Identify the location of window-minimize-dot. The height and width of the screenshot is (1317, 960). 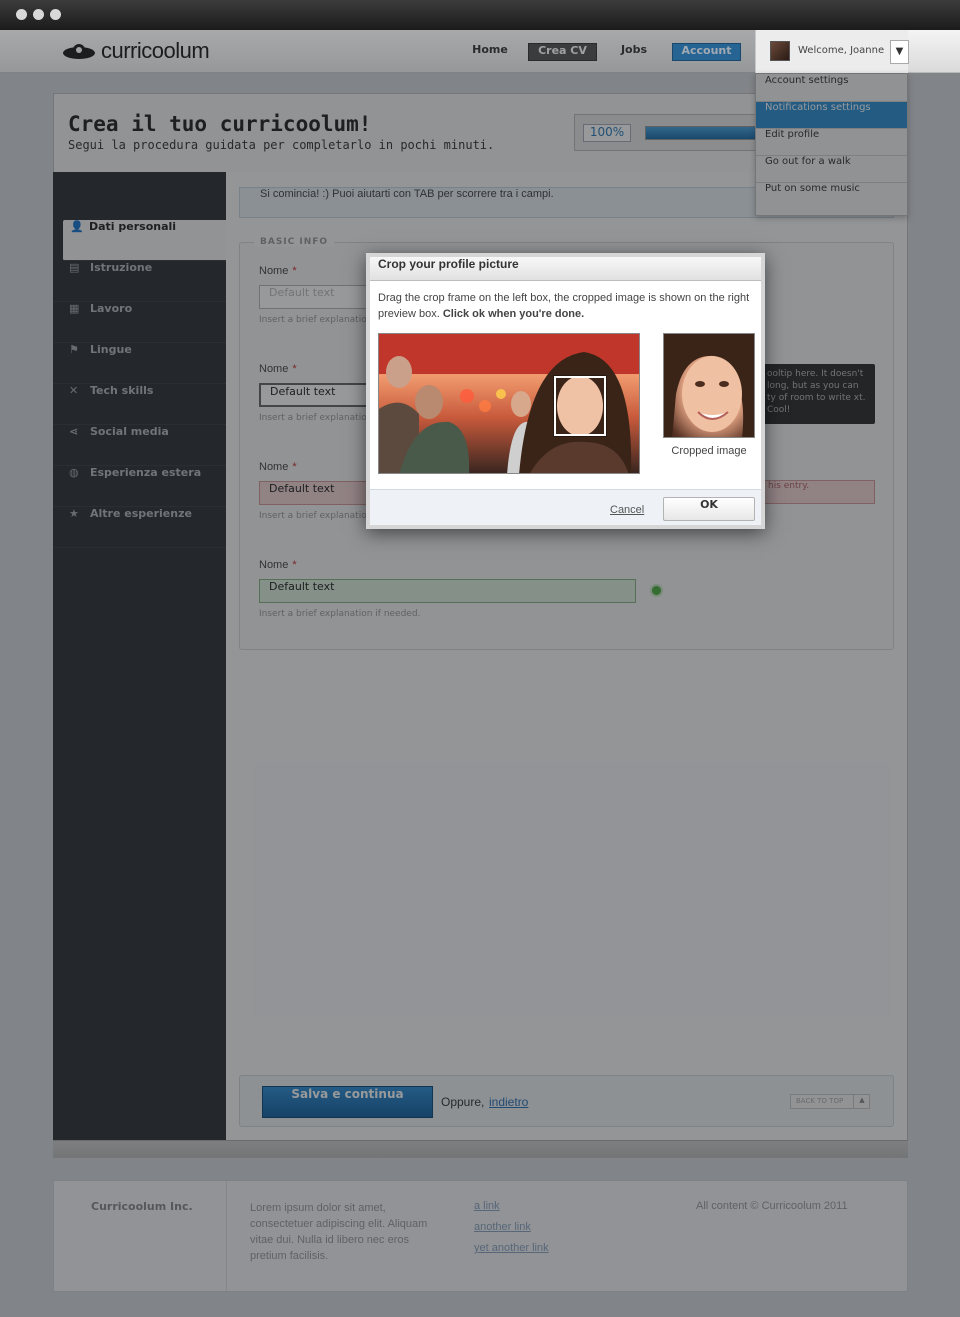
(38, 14).